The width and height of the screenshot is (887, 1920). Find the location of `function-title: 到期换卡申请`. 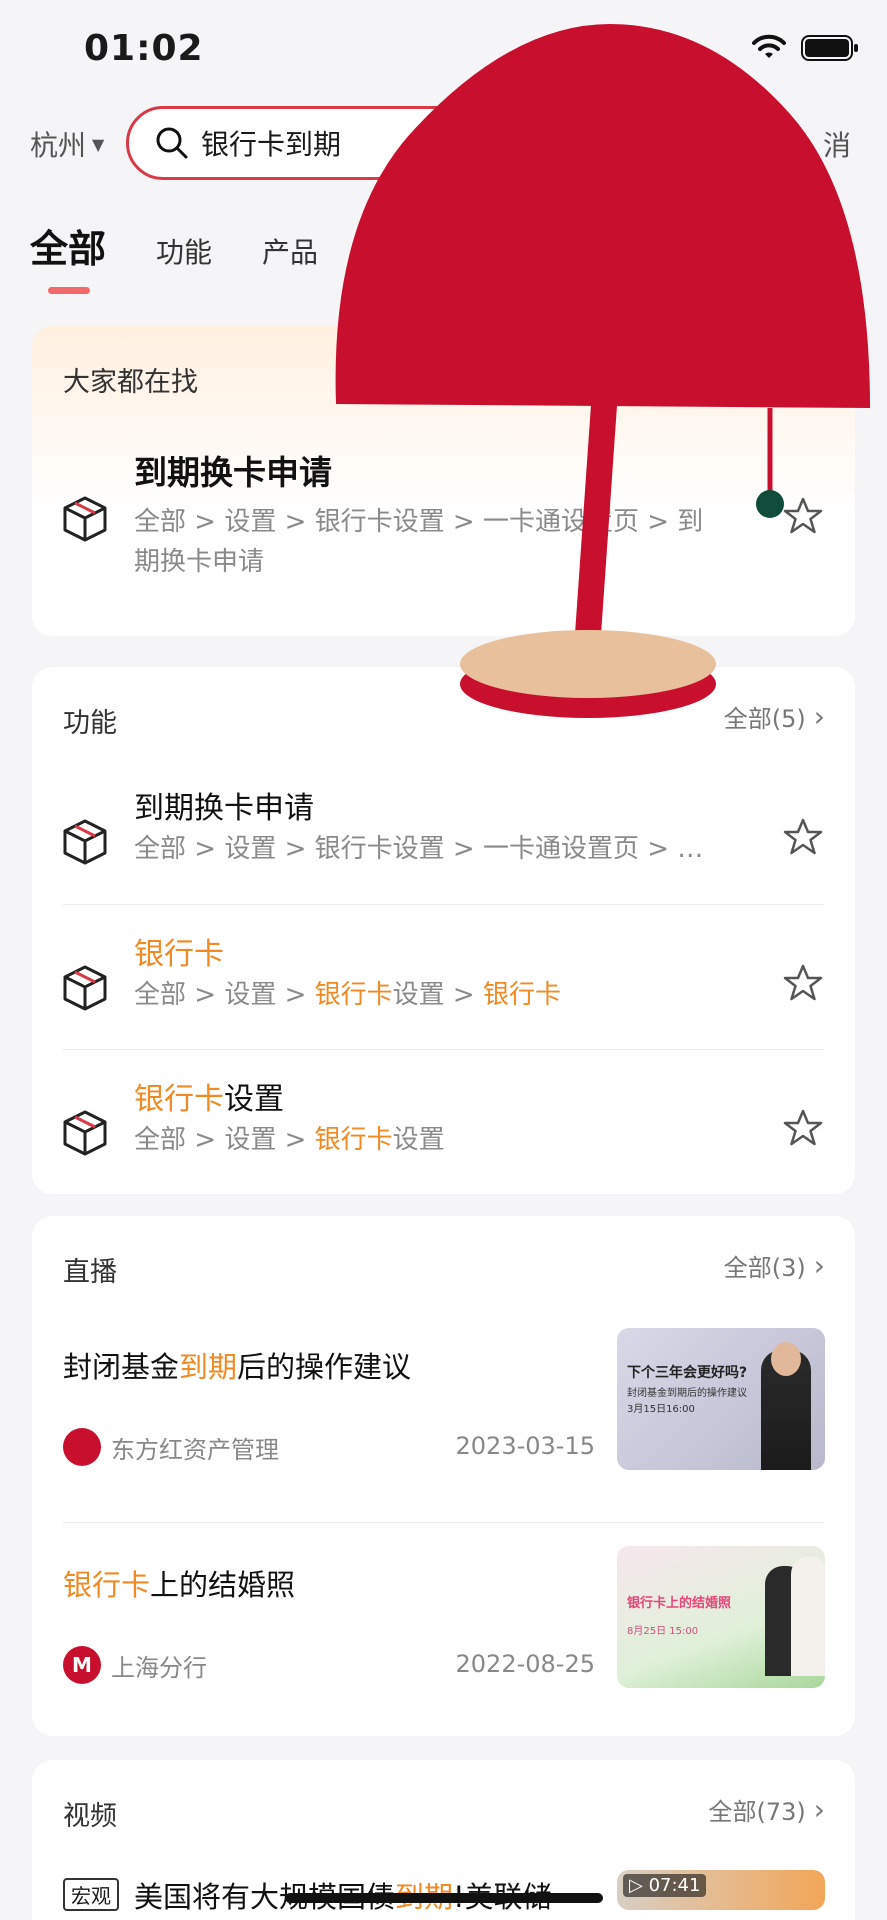

function-title: 到期换卡申请 is located at coordinates (224, 808).